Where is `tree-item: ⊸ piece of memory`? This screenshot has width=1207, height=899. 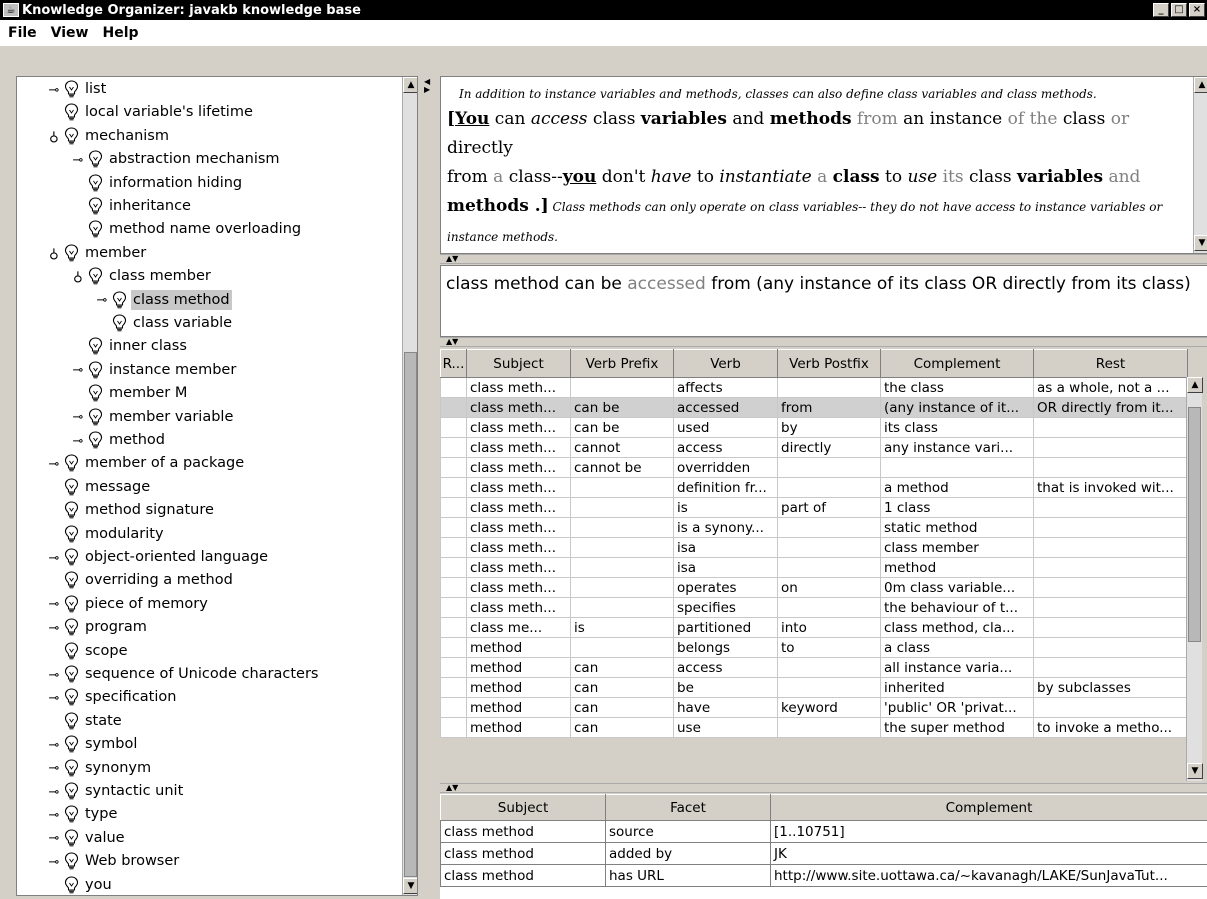
tree-item: ⊸ piece of memory is located at coordinates (209, 604).